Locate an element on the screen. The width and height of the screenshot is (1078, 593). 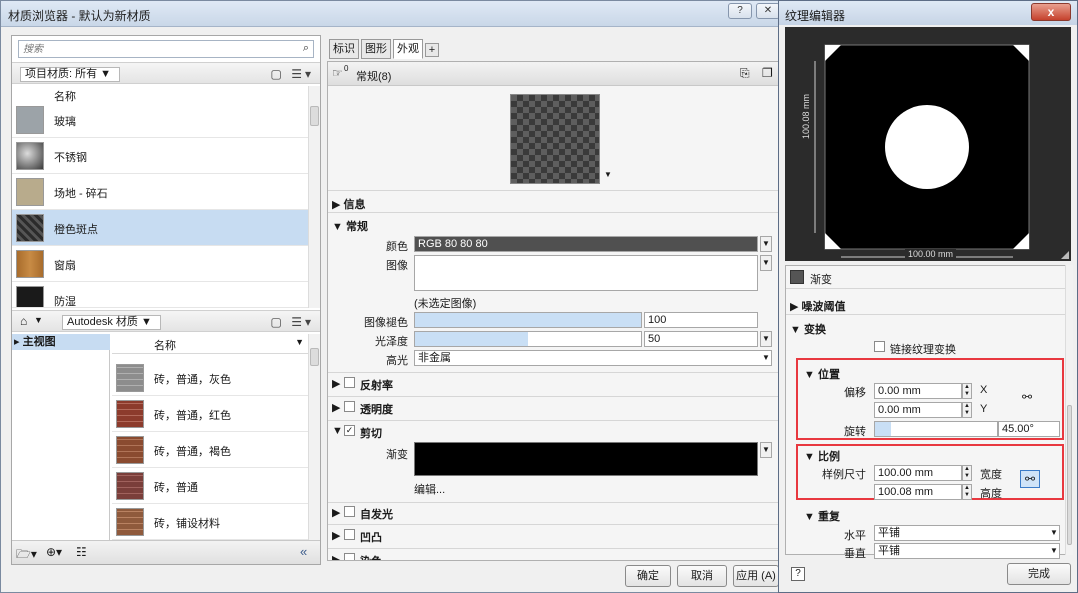
list-item: 不锈钢 is located at coordinates (160, 156).